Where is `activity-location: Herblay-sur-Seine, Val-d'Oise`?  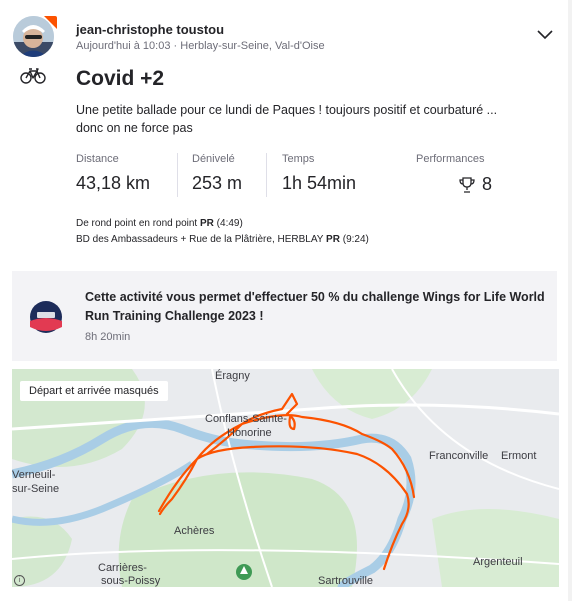
activity-location: Herblay-sur-Seine, Val-d'Oise is located at coordinates (252, 46).